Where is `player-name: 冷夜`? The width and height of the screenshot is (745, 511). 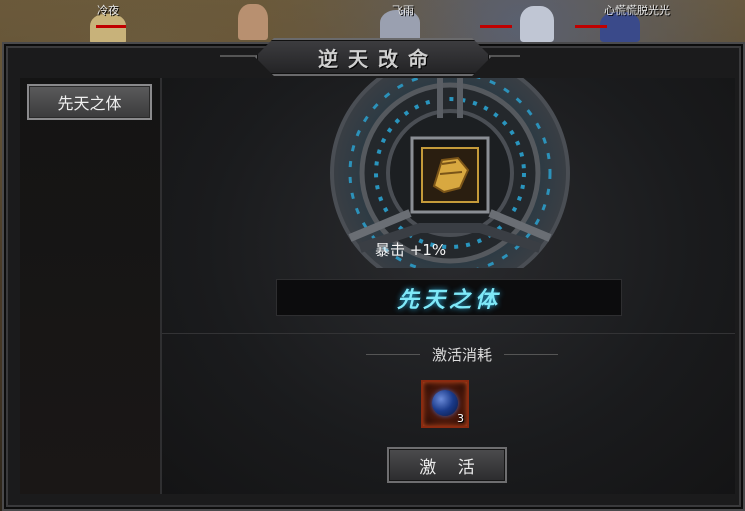 player-name: 冷夜 is located at coordinates (108, 10).